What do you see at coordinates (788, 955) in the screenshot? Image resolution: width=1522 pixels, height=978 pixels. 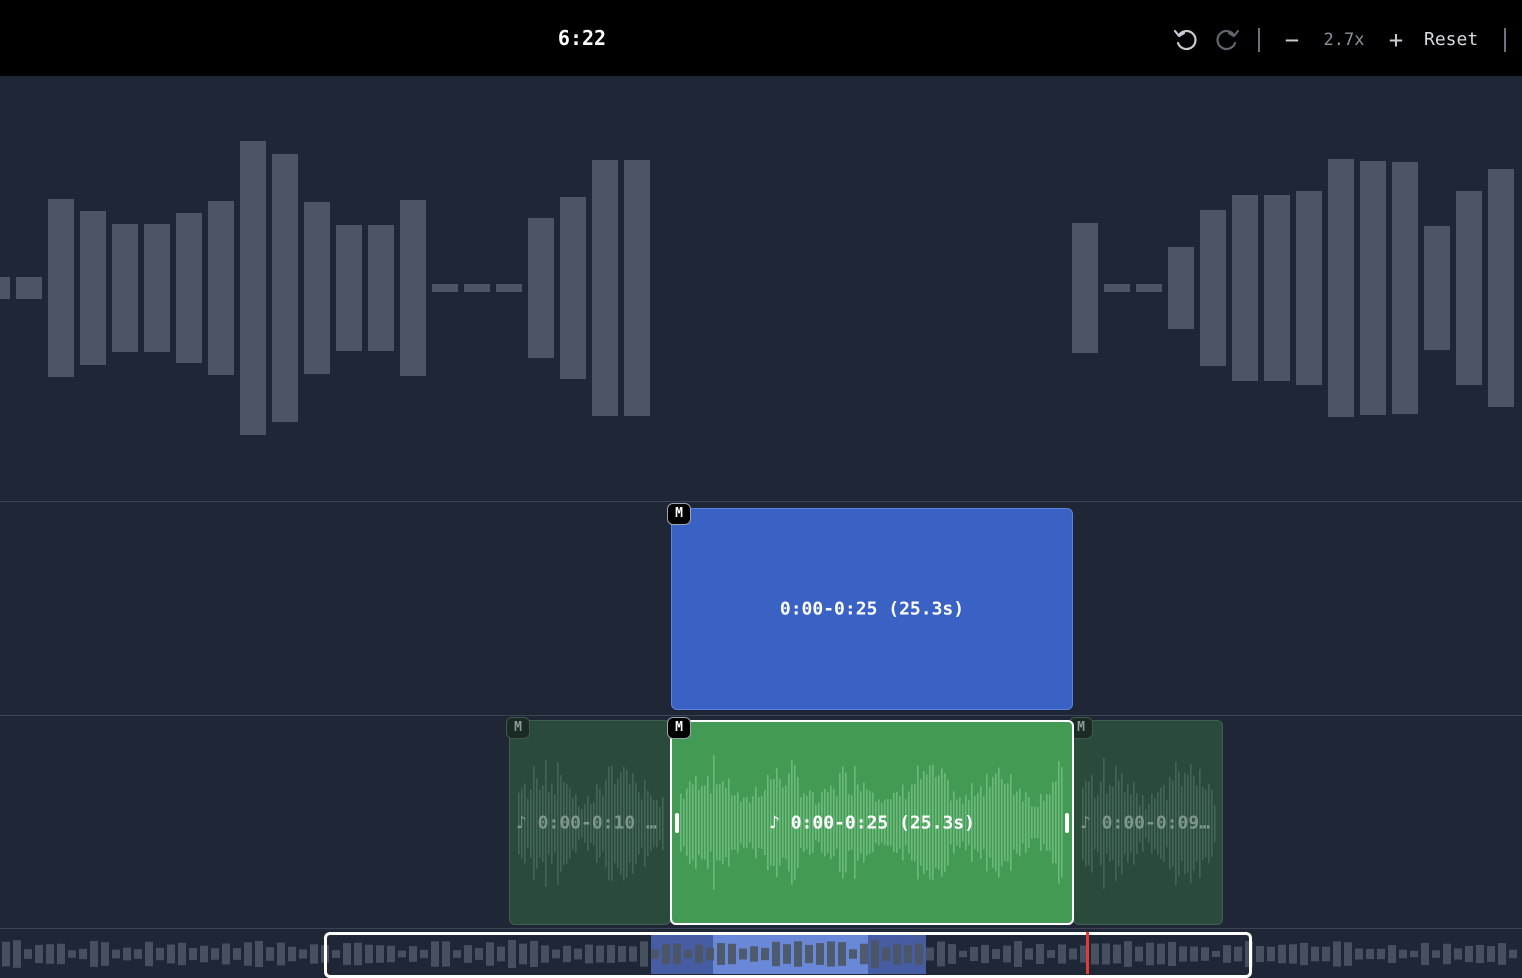 I see `minimap-viewport` at bounding box center [788, 955].